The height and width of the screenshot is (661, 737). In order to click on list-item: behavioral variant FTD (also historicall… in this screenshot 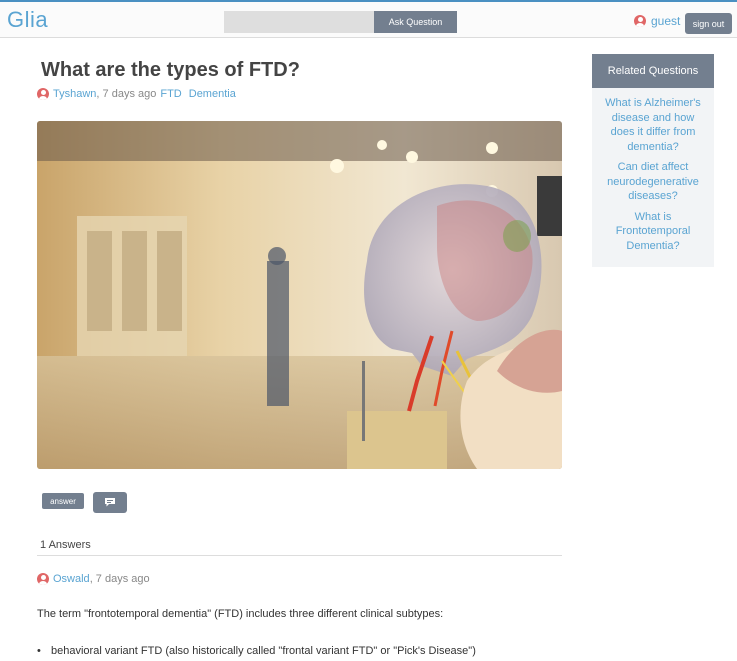, I will do `click(256, 651)`.